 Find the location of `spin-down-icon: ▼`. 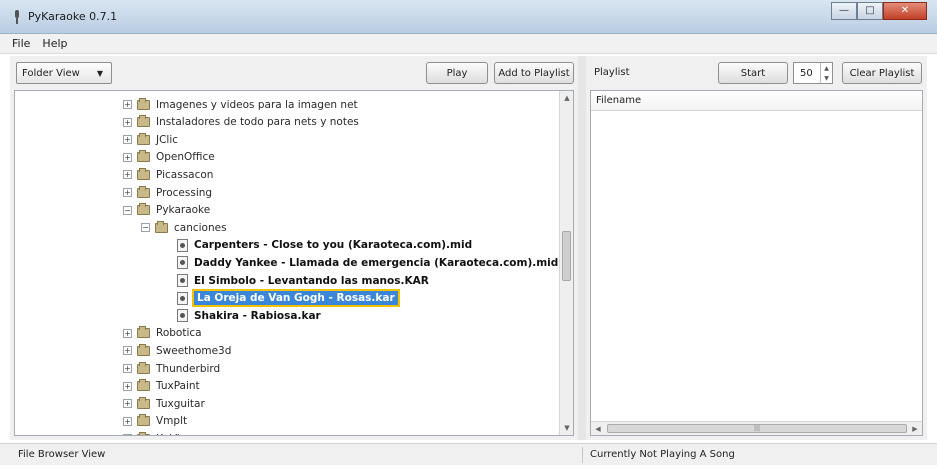

spin-down-icon: ▼ is located at coordinates (826, 78).